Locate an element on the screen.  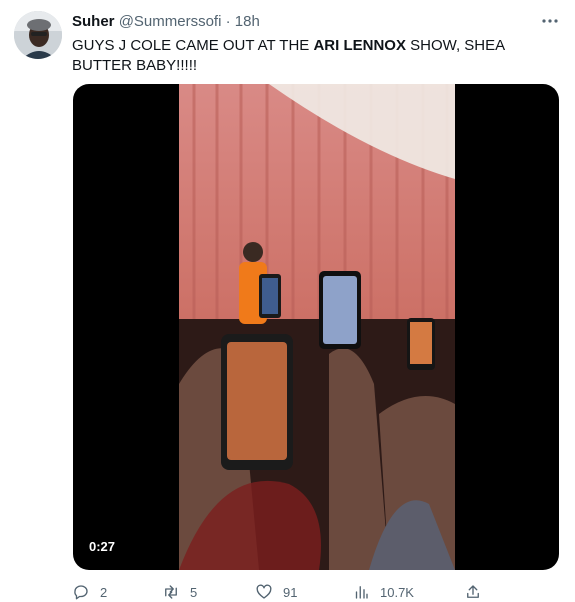
share-button is located at coordinates (478, 592).